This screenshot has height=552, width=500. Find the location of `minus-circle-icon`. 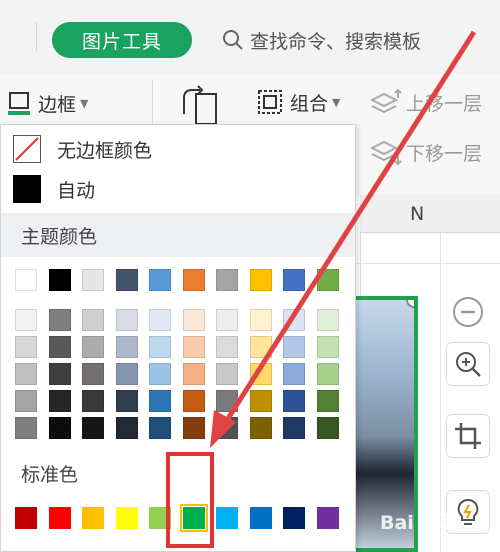

minus-circle-icon is located at coordinates (468, 312).